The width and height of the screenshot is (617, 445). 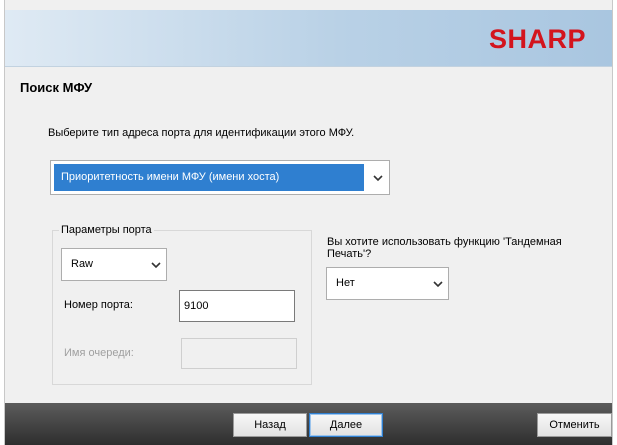 I want to click on sharp-logo: SHARP, so click(x=537, y=39).